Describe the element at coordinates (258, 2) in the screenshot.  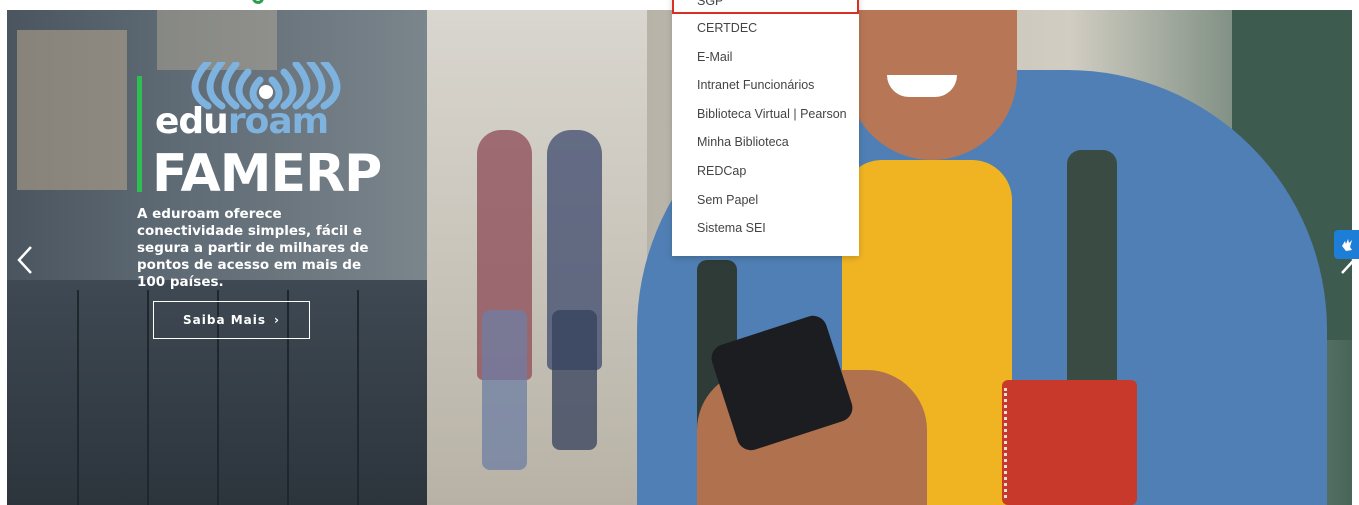
I see `site-logo-fragment` at that location.